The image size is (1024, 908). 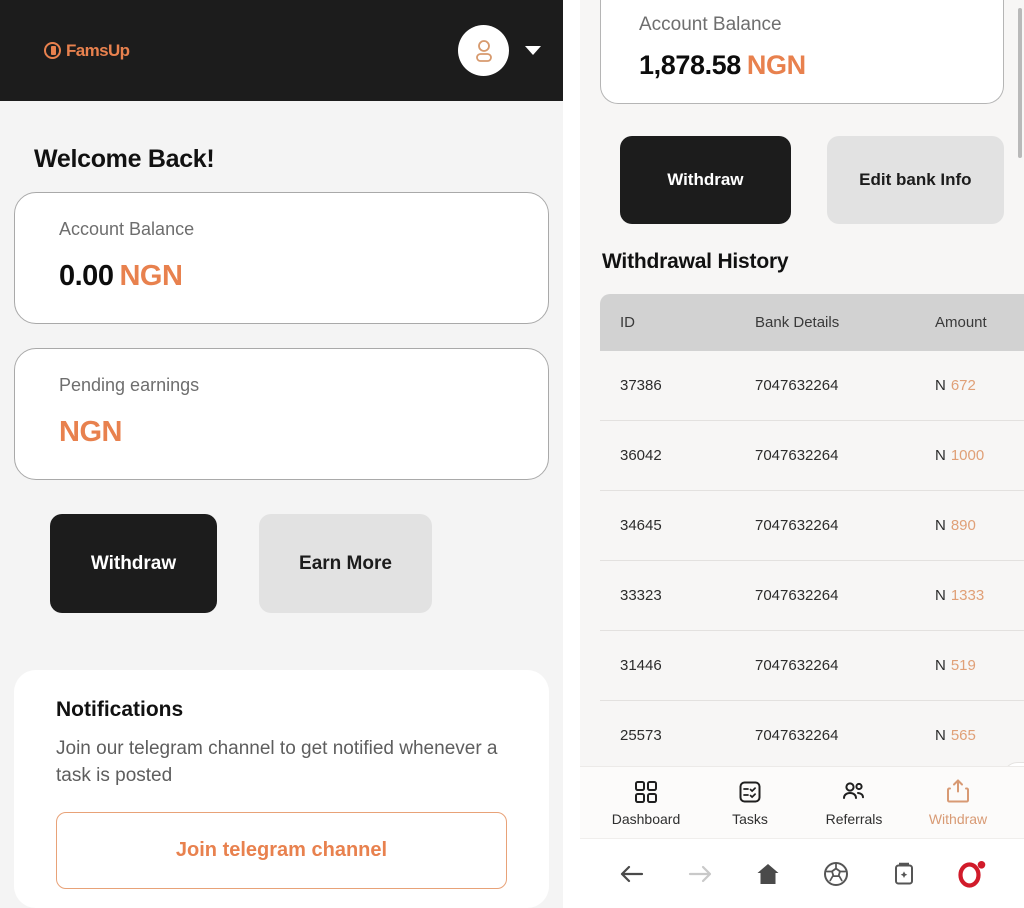 I want to click on right-balance-value: 1,878.58 NGN, so click(x=802, y=65).